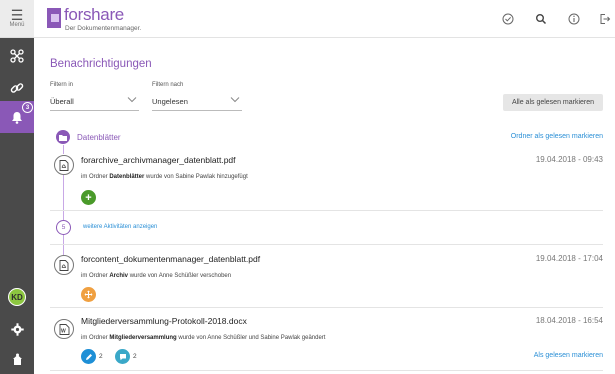  Describe the element at coordinates (27, 107) in the screenshot. I see `notification-badge: 3` at that location.